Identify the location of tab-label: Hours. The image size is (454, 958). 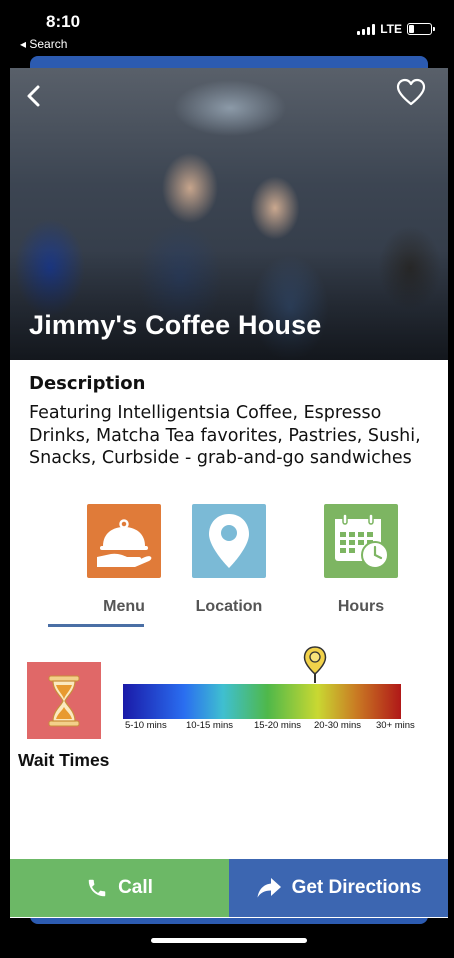
(361, 606).